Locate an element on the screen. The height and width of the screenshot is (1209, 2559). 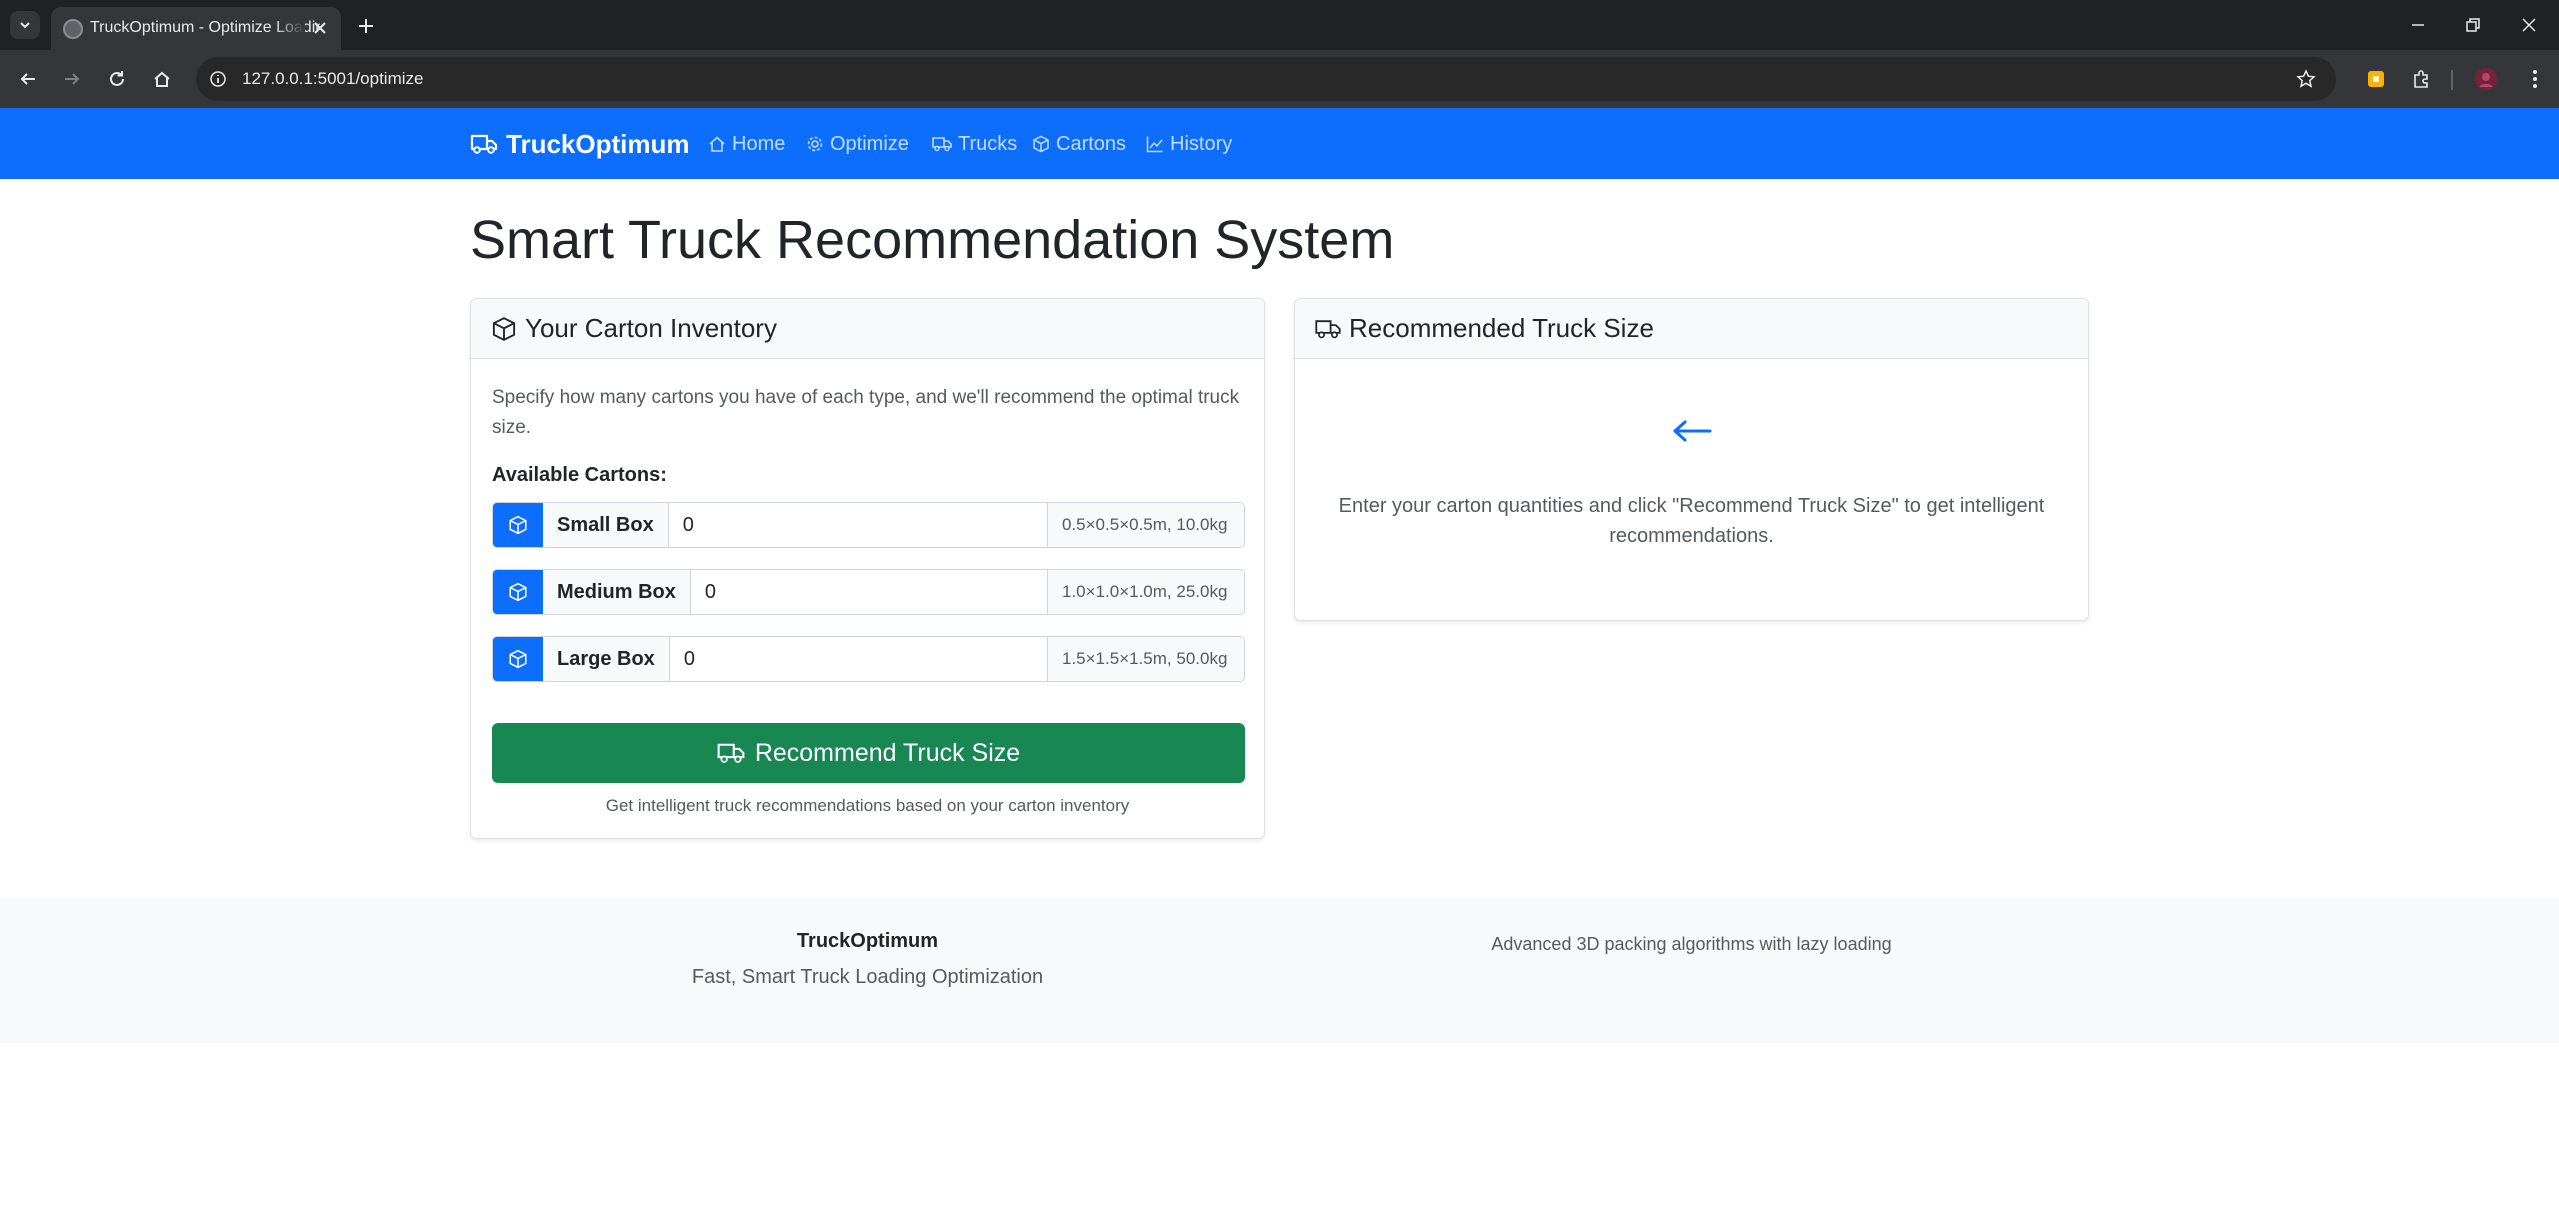
reload-icon is located at coordinates (117, 78).